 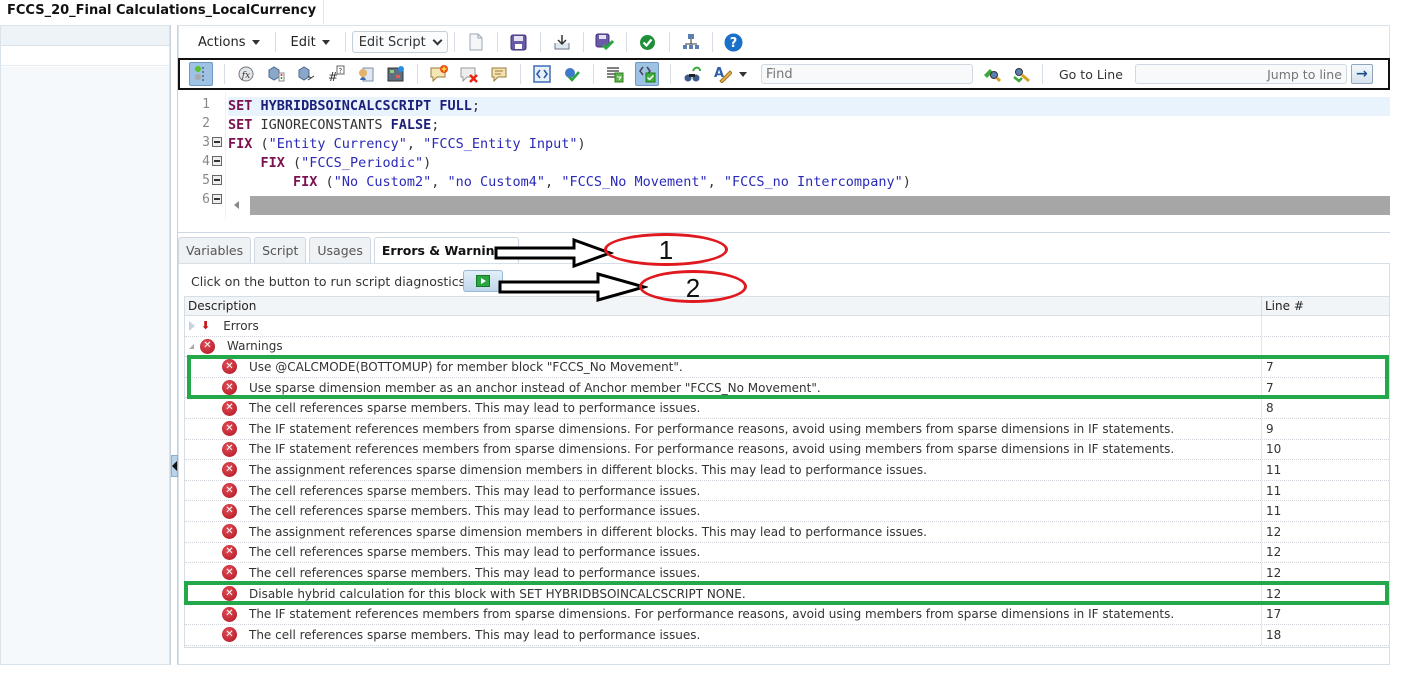 I want to click on find-previous-icon, so click(x=1021, y=74).